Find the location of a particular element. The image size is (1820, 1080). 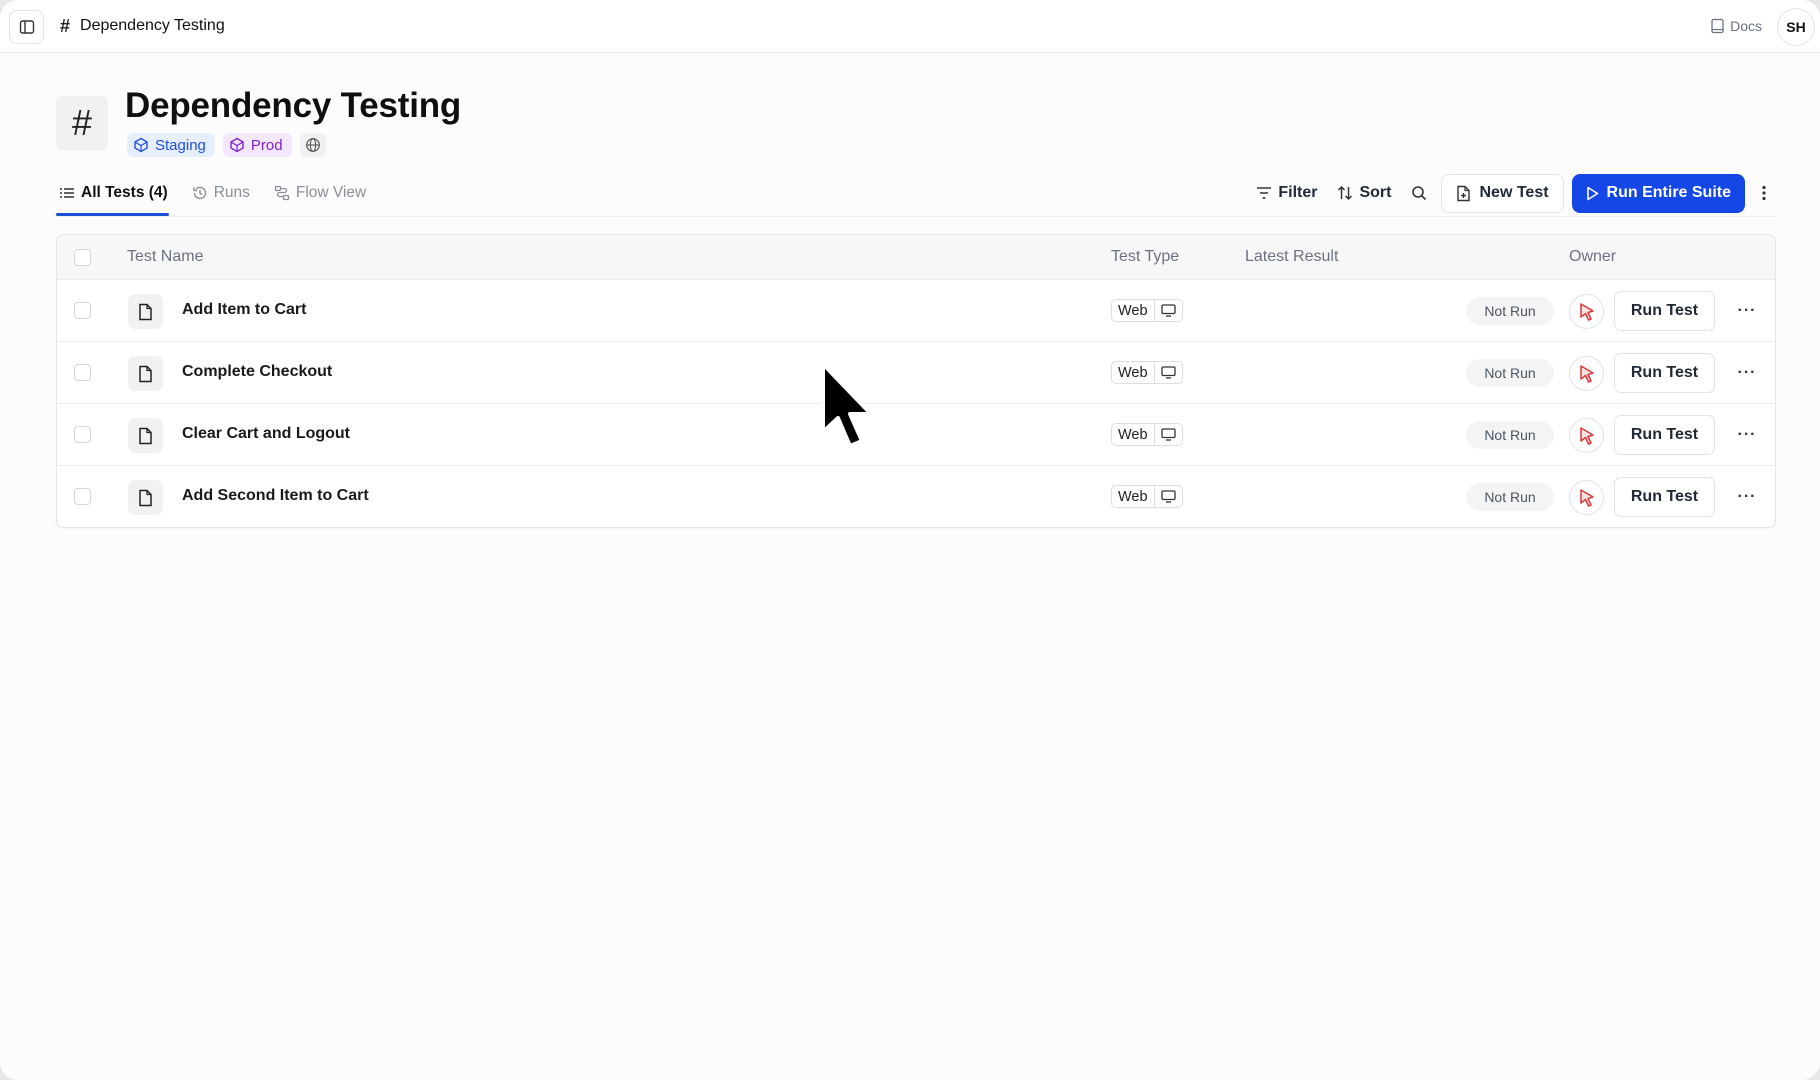

list-icon is located at coordinates (67, 193).